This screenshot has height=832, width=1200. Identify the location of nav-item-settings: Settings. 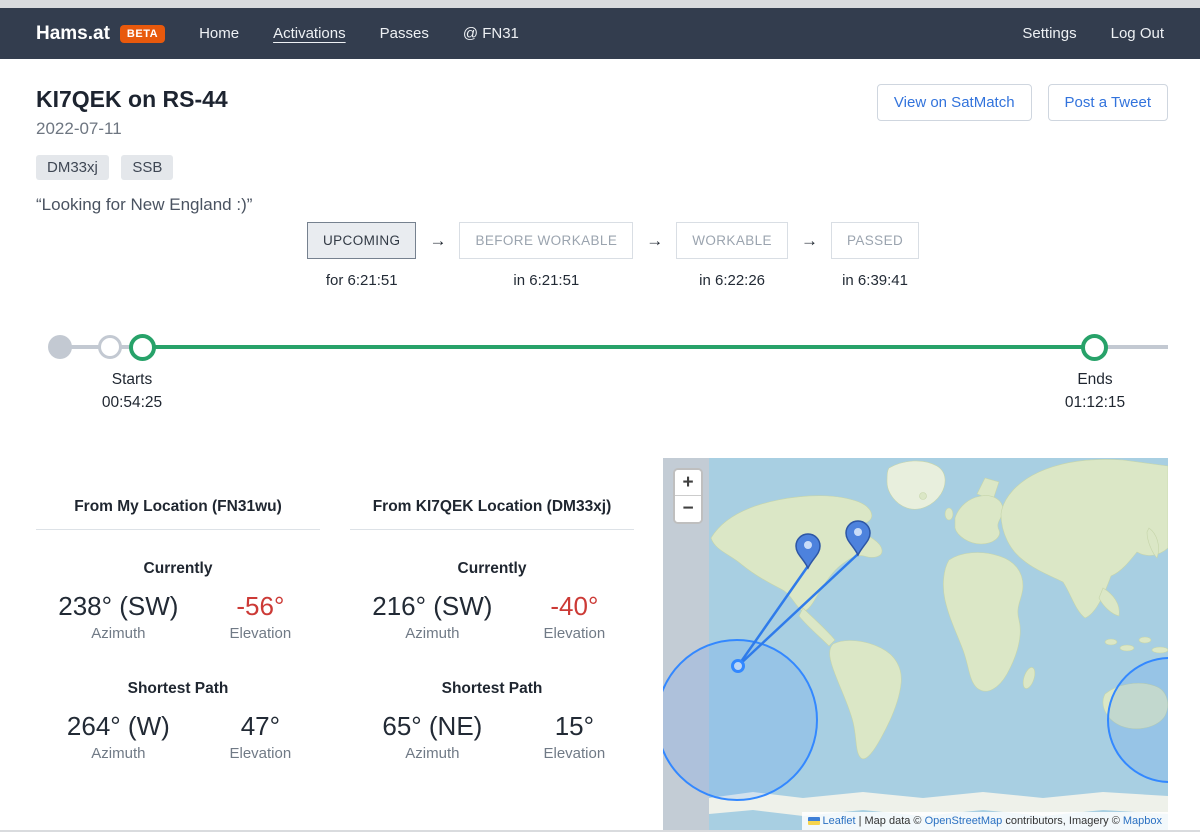
(1049, 33).